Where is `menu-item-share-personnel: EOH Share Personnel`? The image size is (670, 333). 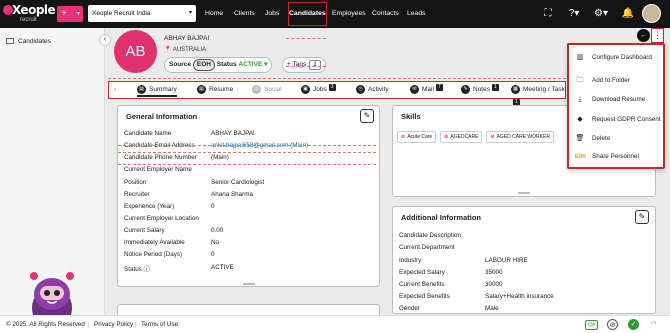
menu-item-share-personnel: EOH Share Personnel is located at coordinates (607, 156).